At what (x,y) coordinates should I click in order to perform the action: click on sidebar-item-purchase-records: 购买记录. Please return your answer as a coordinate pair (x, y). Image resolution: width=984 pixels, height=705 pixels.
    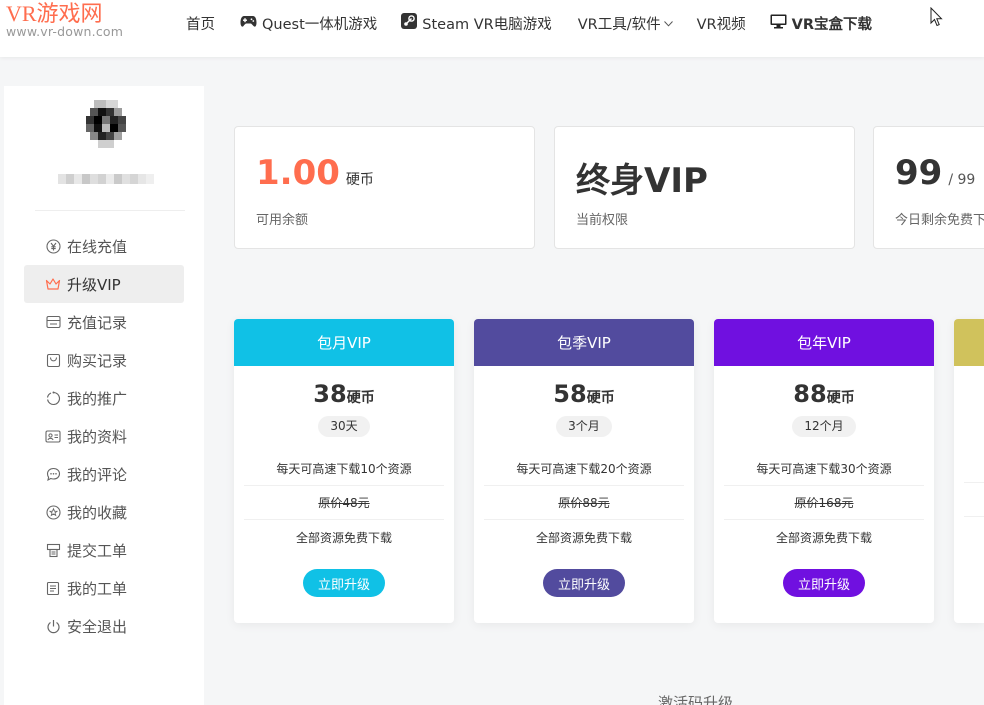
    Looking at the image, I should click on (104, 360).